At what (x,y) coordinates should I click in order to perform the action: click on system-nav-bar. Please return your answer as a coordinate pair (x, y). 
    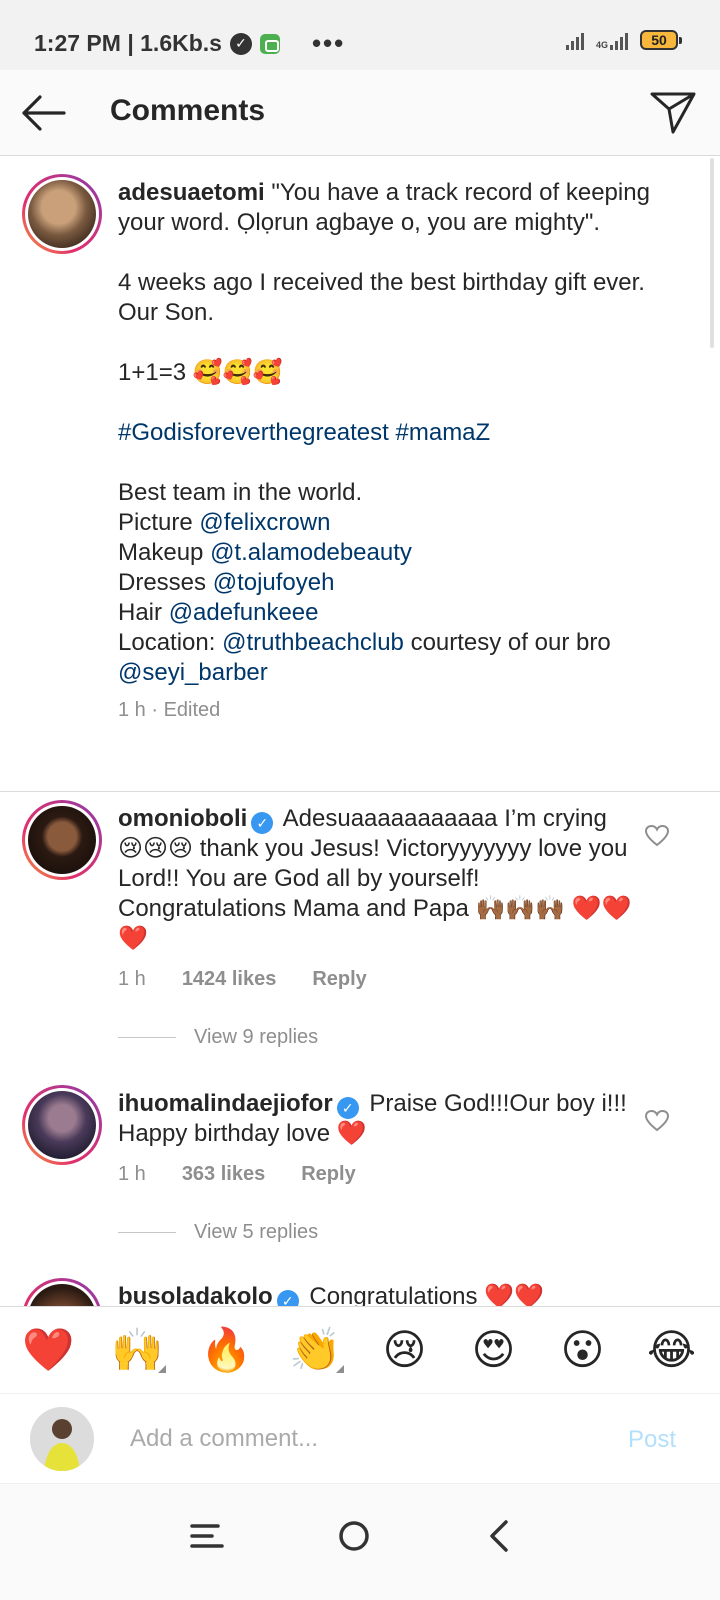
    Looking at the image, I should click on (360, 1542).